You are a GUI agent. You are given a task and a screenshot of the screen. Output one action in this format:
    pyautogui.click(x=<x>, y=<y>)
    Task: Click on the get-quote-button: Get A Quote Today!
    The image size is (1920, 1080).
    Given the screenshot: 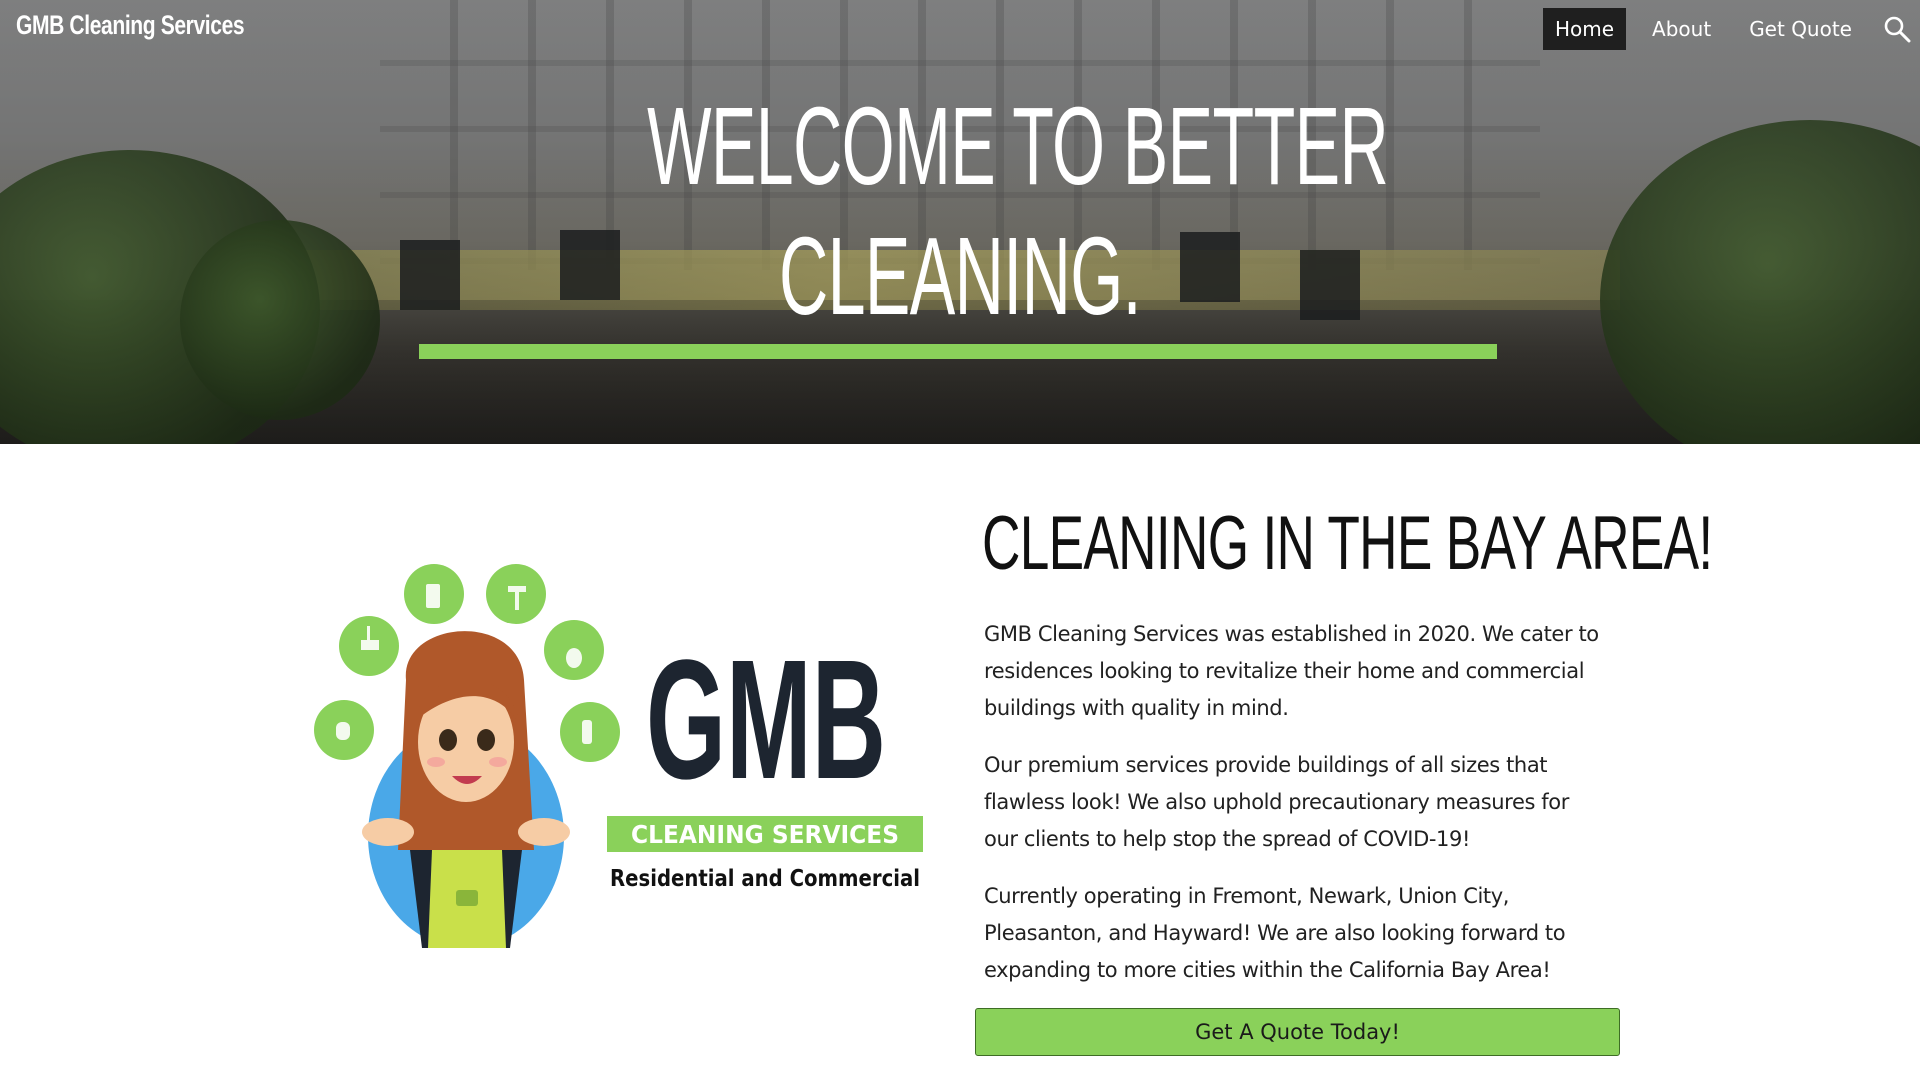 What is the action you would take?
    pyautogui.click(x=1297, y=1032)
    